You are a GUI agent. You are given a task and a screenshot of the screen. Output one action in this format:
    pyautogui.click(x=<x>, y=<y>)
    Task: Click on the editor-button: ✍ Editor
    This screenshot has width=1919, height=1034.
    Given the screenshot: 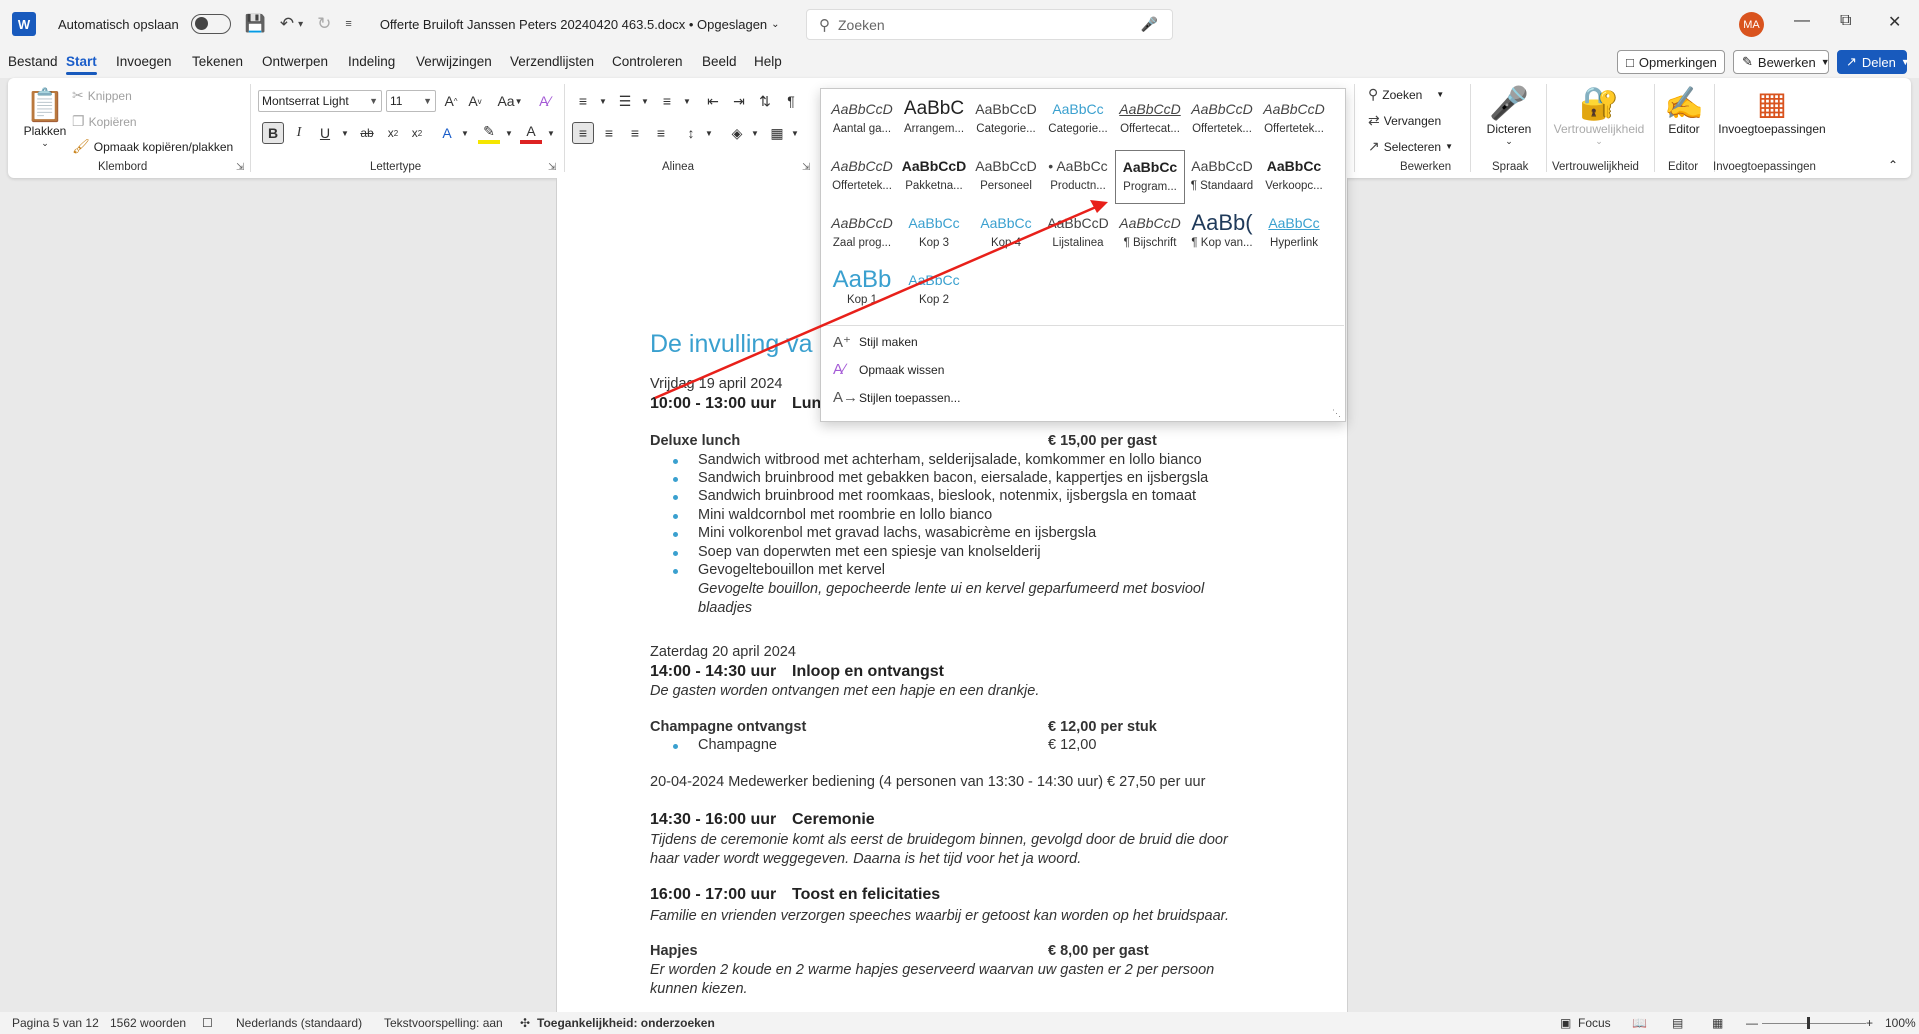 What is the action you would take?
    pyautogui.click(x=1684, y=110)
    